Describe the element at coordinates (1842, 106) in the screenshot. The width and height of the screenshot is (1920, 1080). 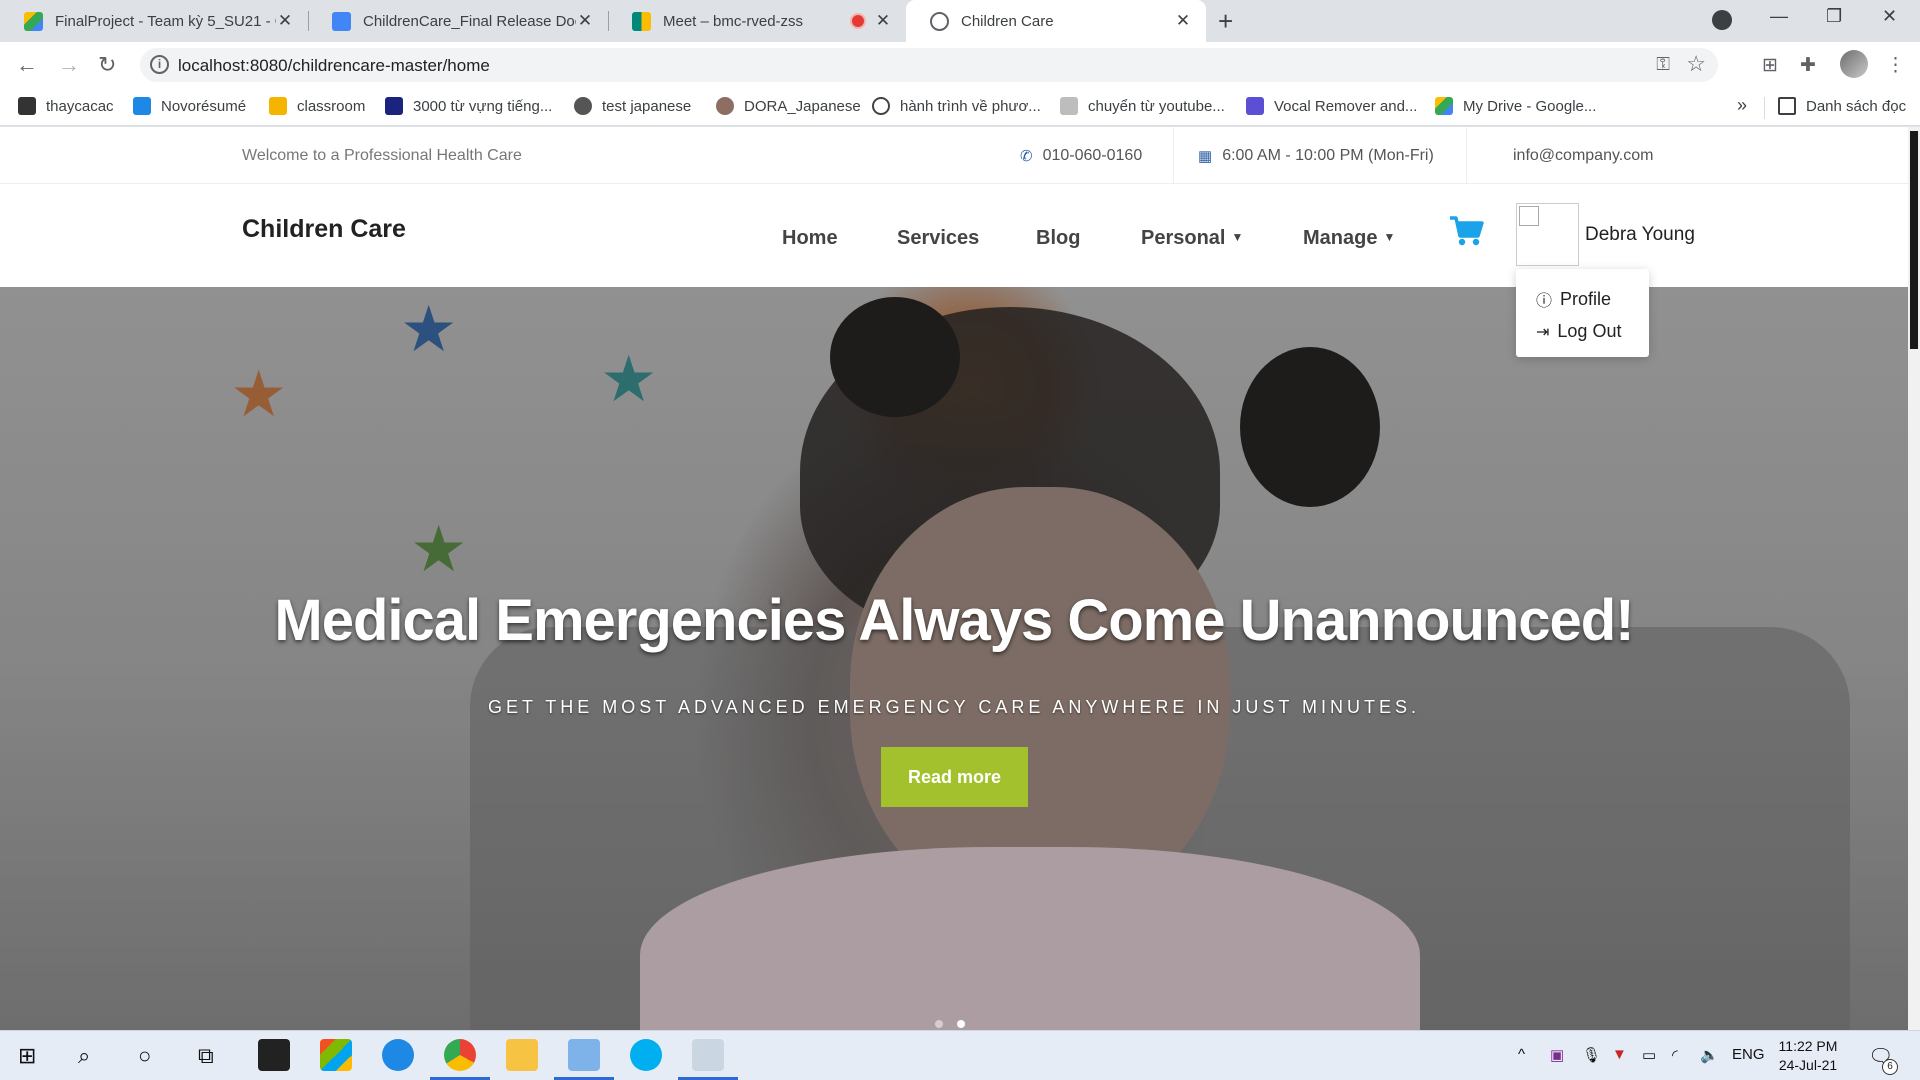
I see `reading-list-button: Danh sách đọc` at that location.